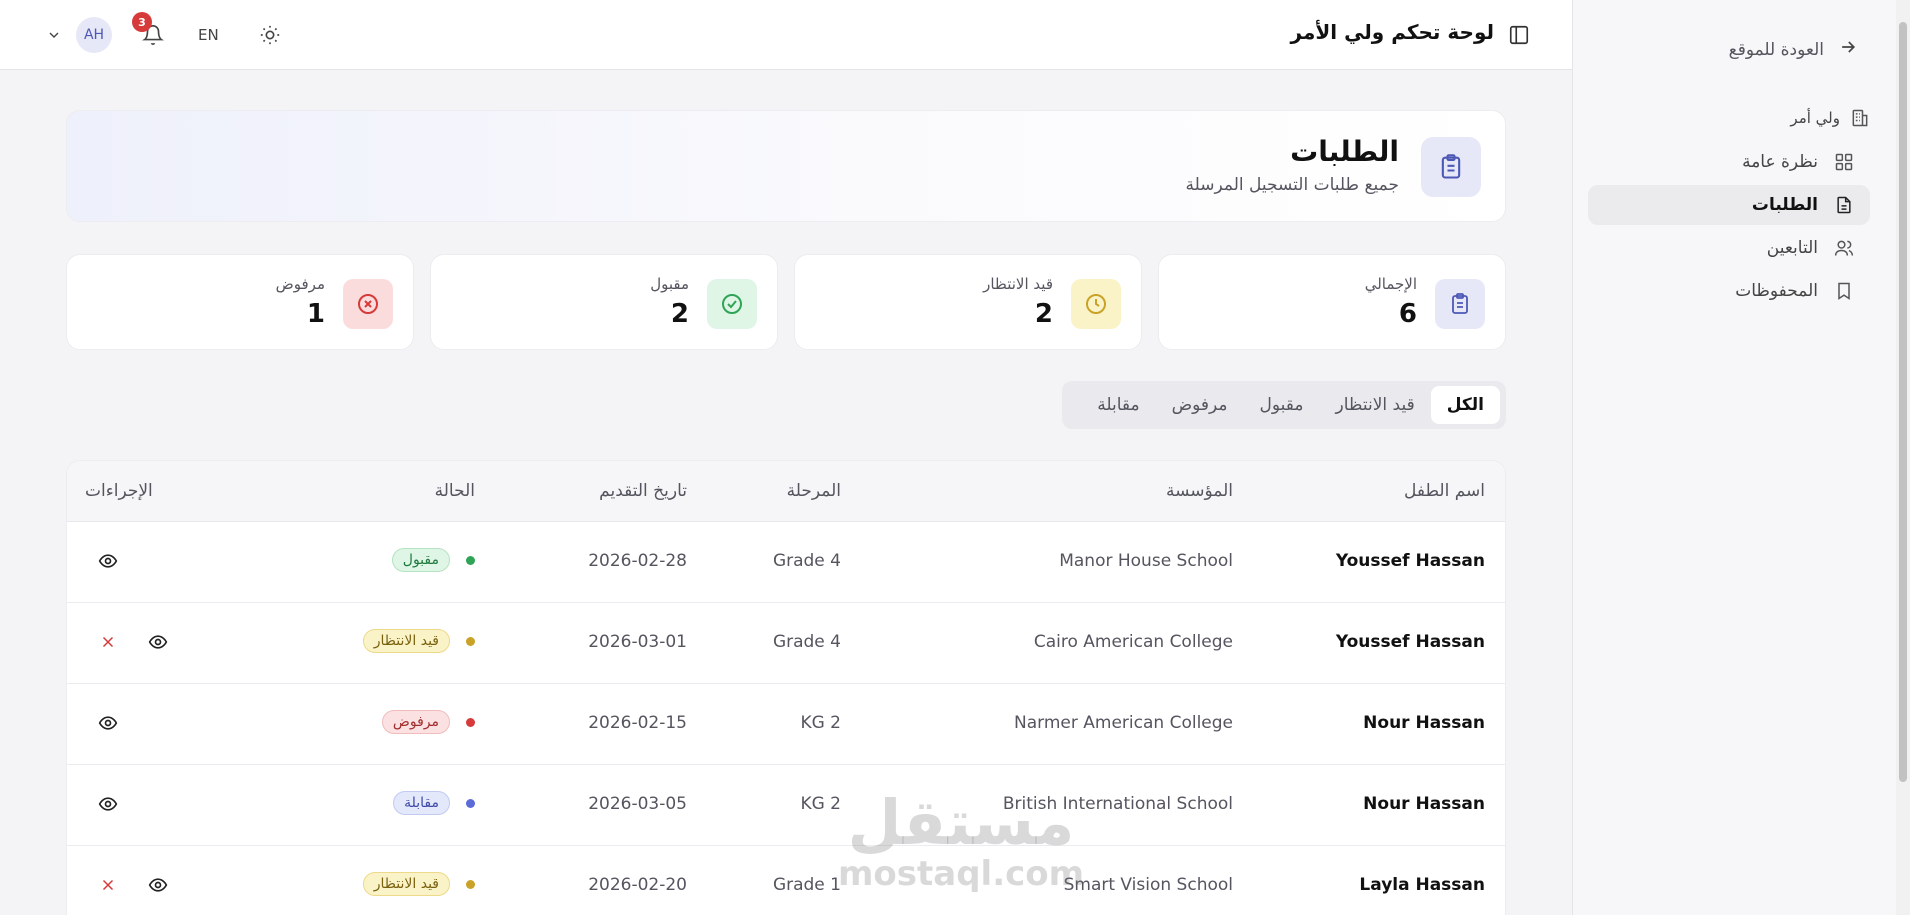 The width and height of the screenshot is (1910, 915). I want to click on cell-institution: Narmer American College, so click(1123, 723).